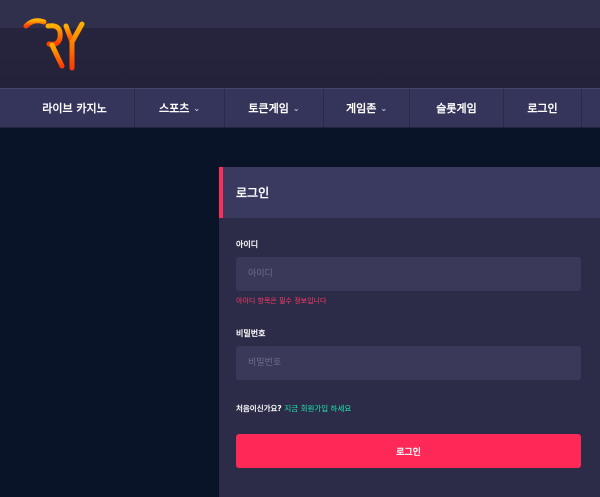  I want to click on try-logo, so click(55, 43).